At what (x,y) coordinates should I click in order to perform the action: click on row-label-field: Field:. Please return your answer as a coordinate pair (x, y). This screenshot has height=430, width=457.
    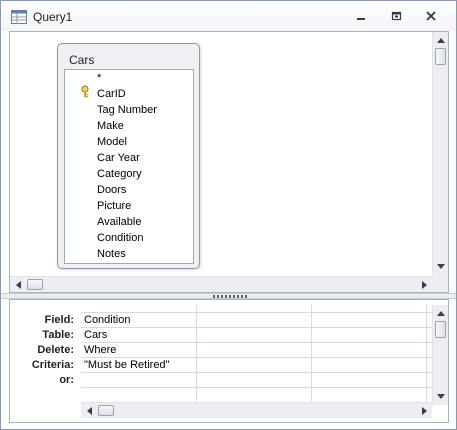
    Looking at the image, I should click on (59, 320).